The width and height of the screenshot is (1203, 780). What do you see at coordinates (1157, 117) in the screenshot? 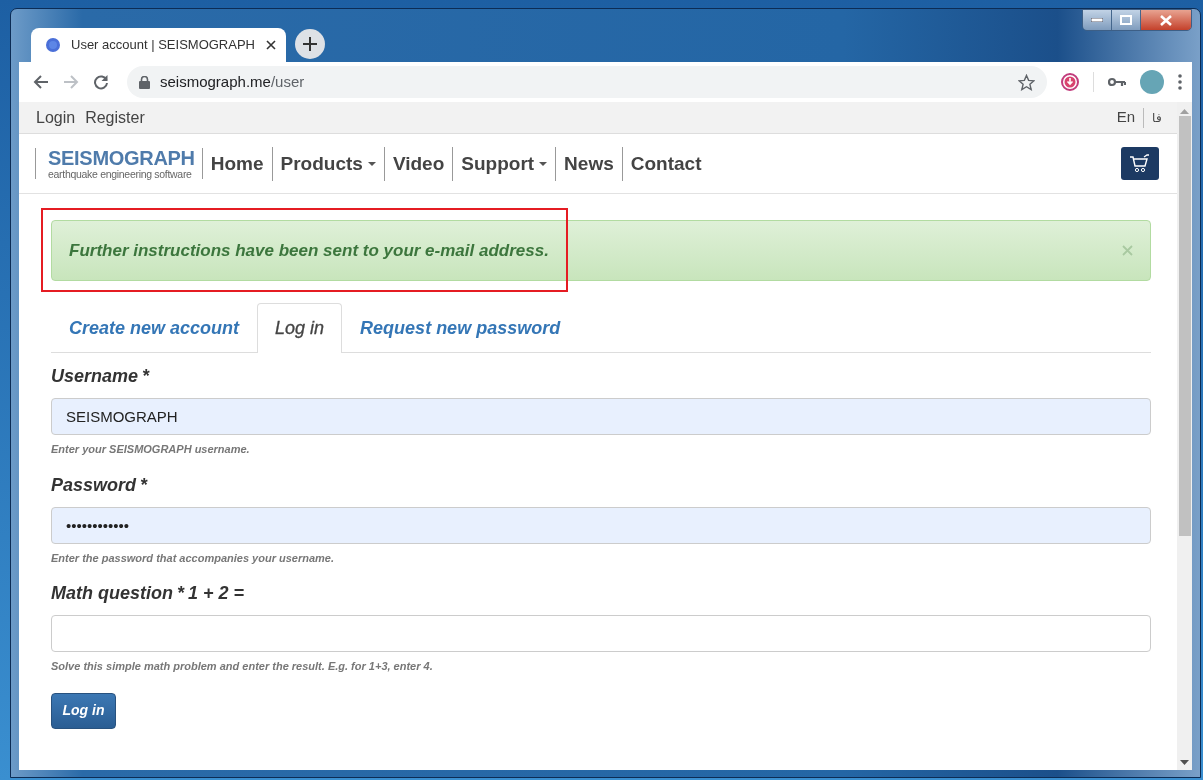
I see `language-link: فا` at bounding box center [1157, 117].